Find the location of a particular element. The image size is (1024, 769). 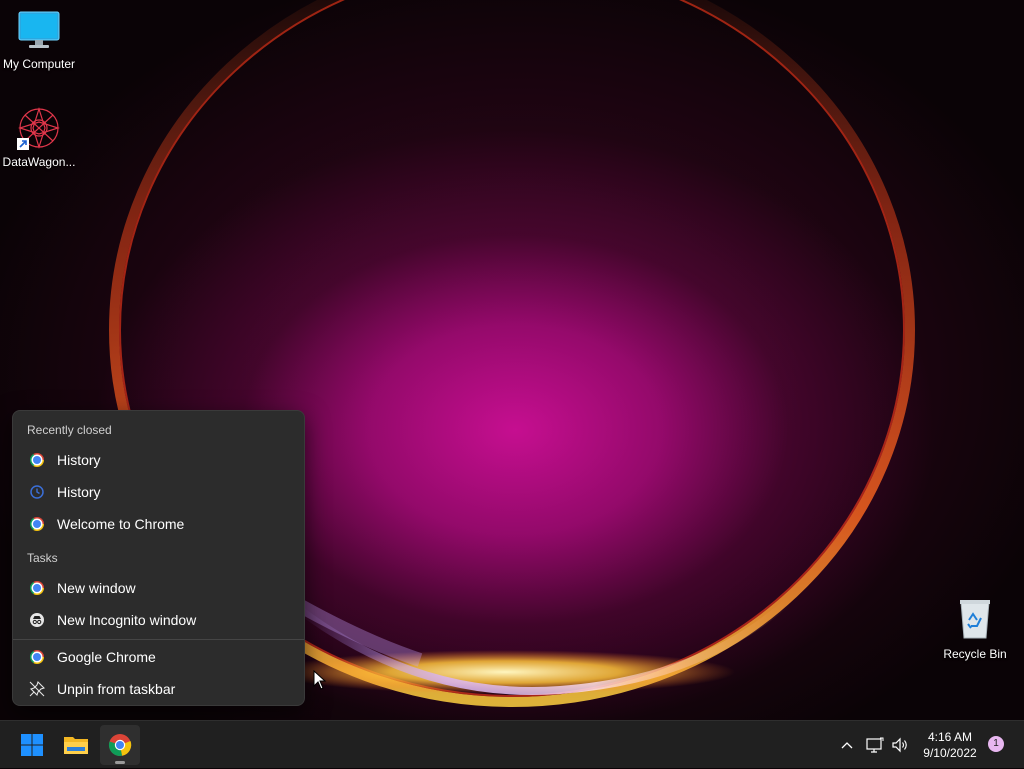

history-clock-icon is located at coordinates (37, 492).